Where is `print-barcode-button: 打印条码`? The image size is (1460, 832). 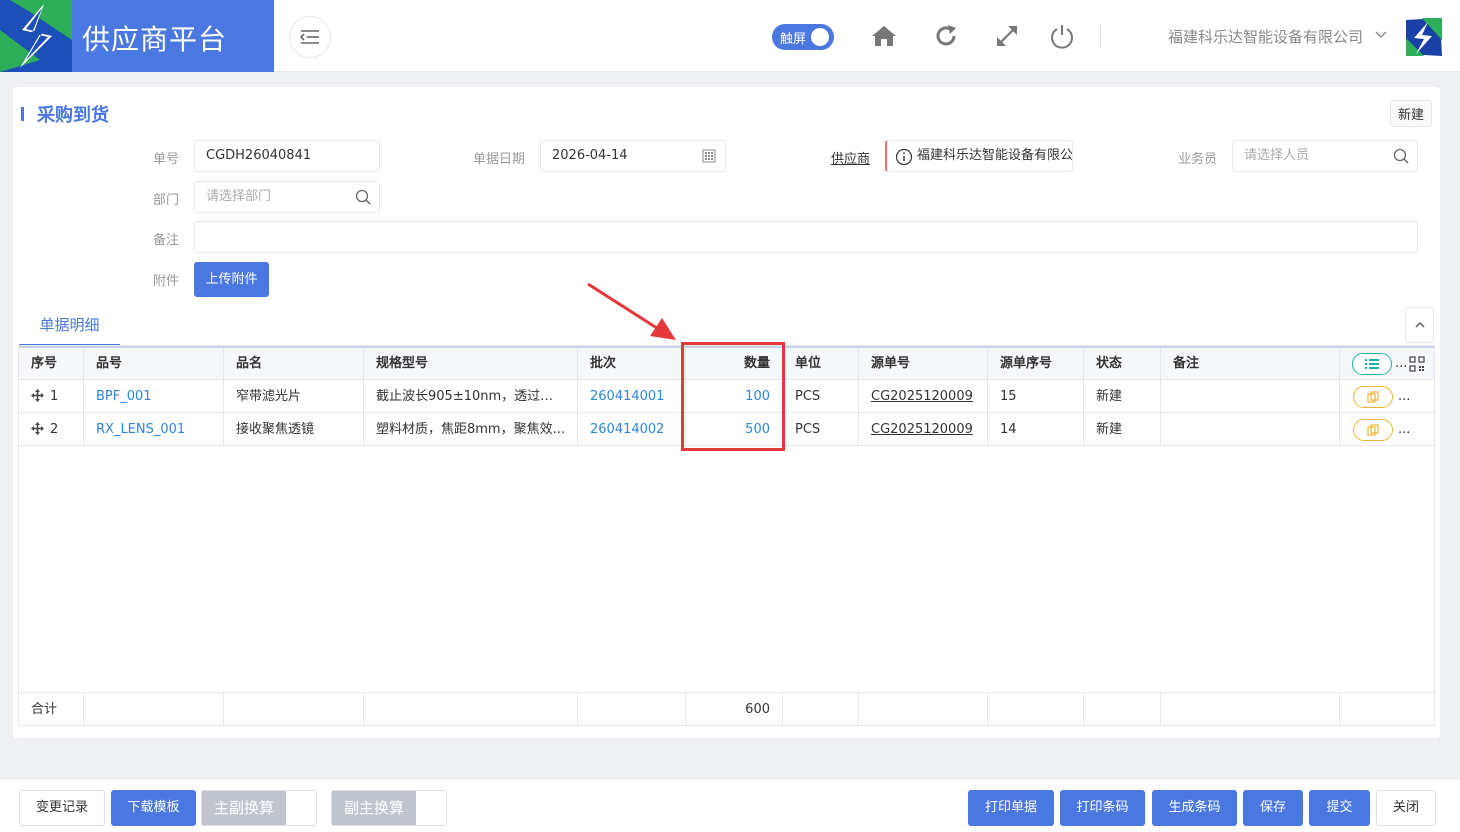
print-barcode-button: 打印条码 is located at coordinates (1102, 808).